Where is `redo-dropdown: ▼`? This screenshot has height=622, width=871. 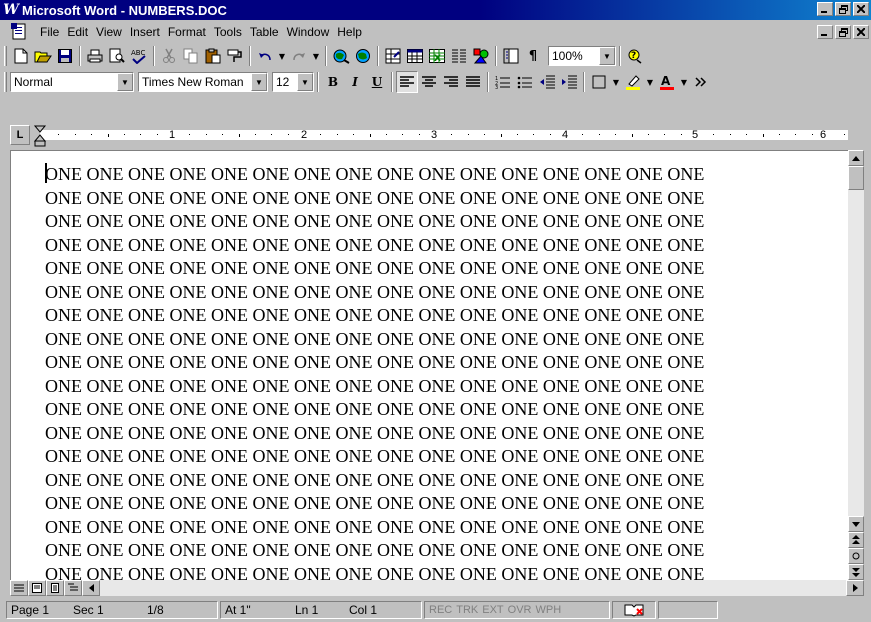
redo-dropdown: ▼ is located at coordinates (316, 56).